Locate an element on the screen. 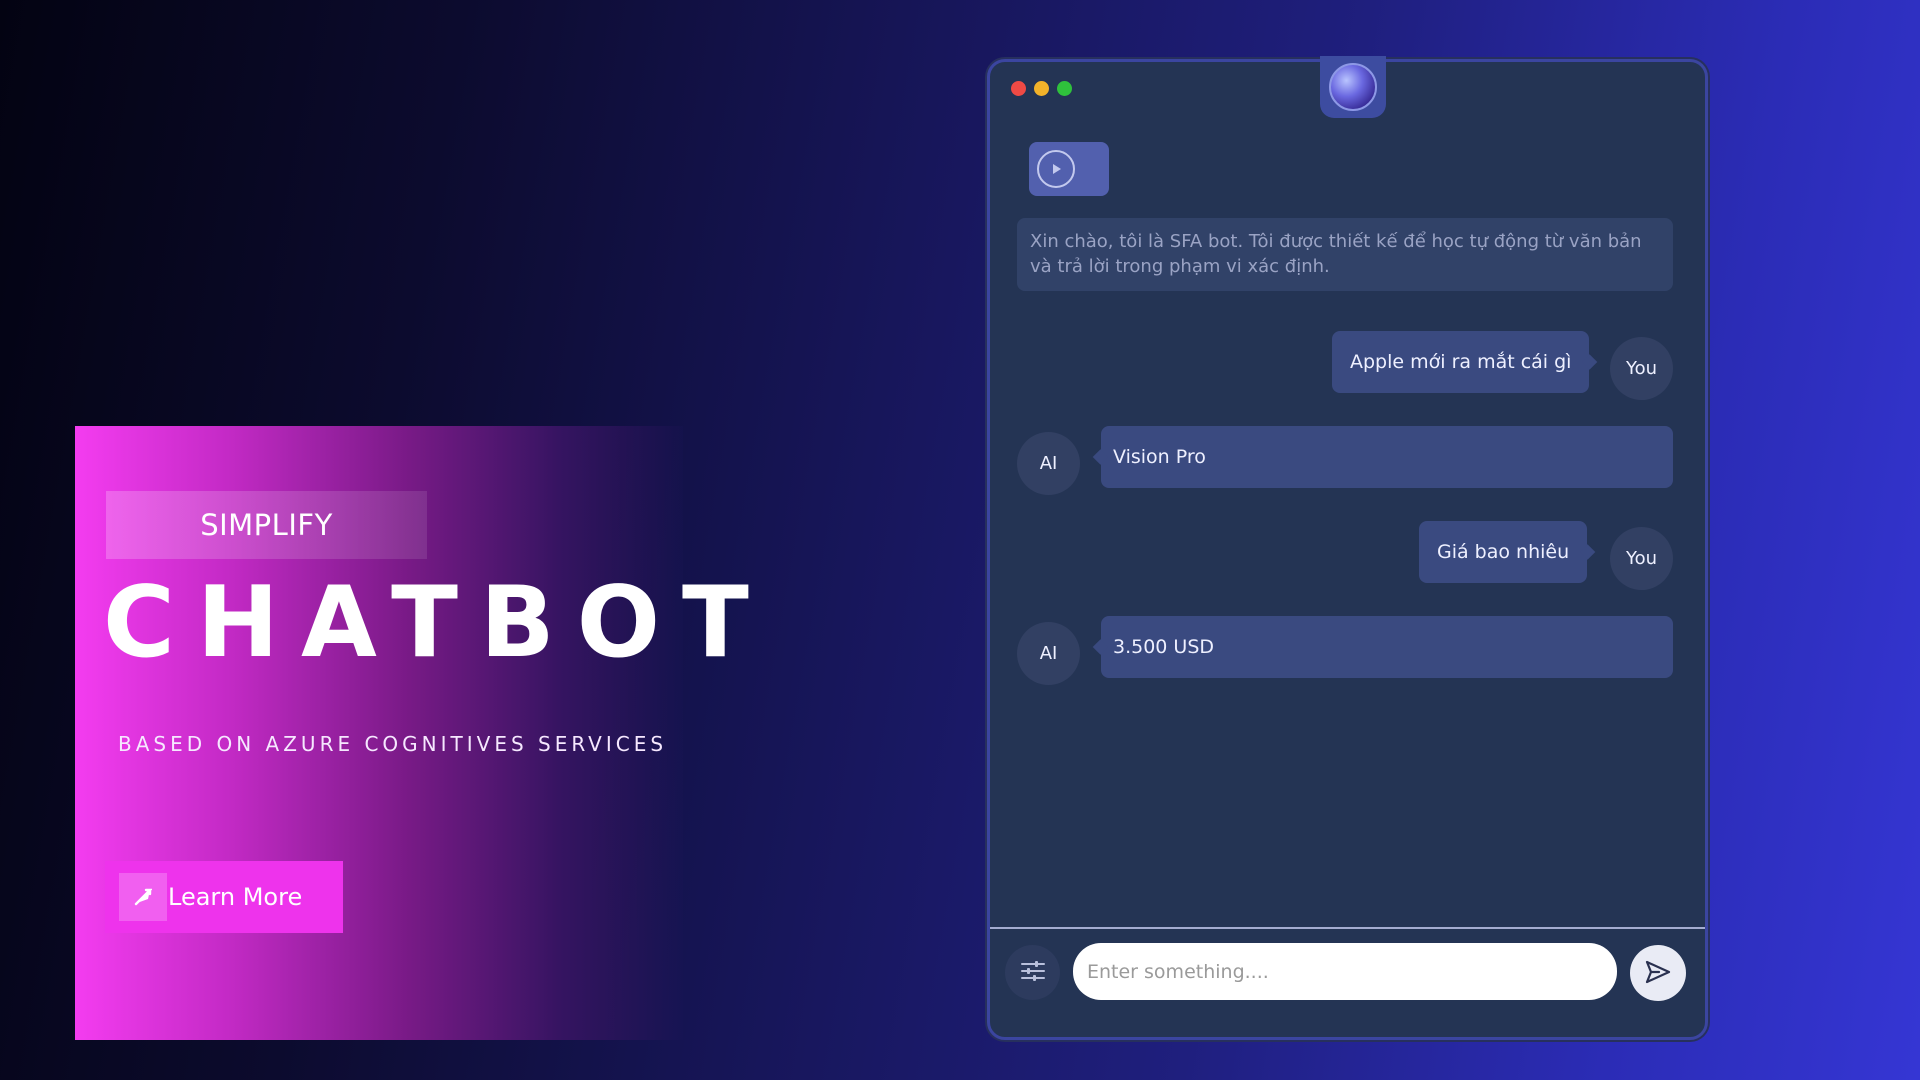 This screenshot has height=1080, width=1920. play-icon is located at coordinates (1056, 169).